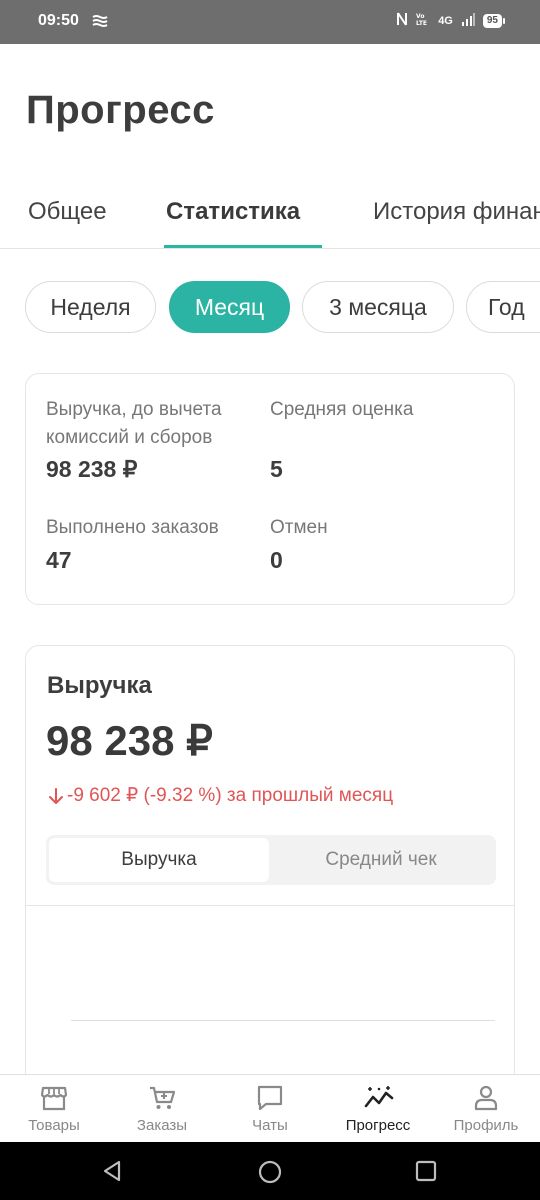 This screenshot has width=540, height=1200. What do you see at coordinates (402, 20) in the screenshot?
I see `nfc-icon` at bounding box center [402, 20].